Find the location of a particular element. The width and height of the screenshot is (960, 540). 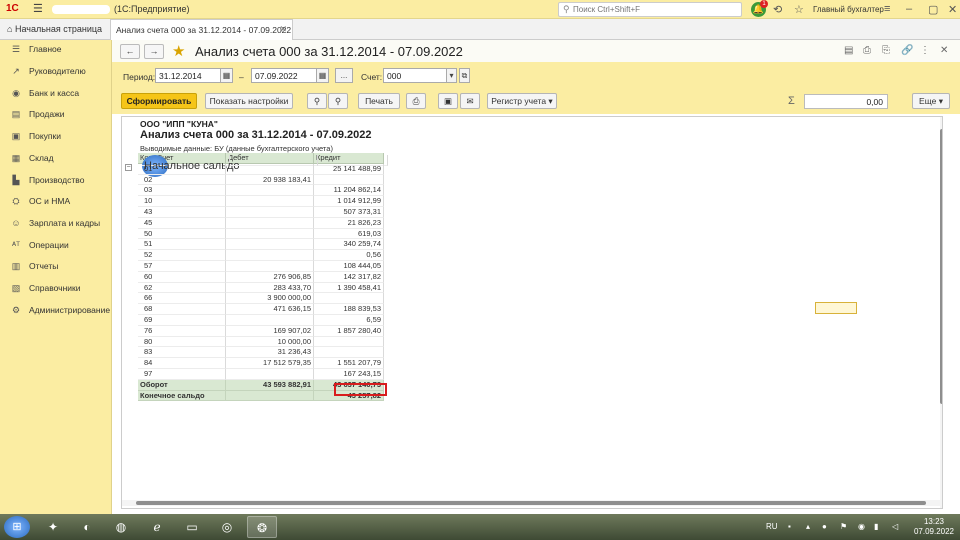

table-row: 60 276 906,85 142 317,82 is located at coordinates (261, 277).